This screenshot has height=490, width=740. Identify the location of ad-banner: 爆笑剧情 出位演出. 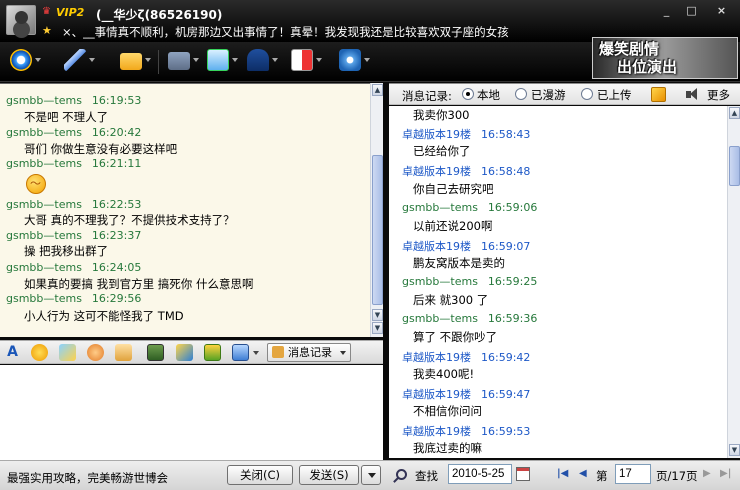
(665, 58).